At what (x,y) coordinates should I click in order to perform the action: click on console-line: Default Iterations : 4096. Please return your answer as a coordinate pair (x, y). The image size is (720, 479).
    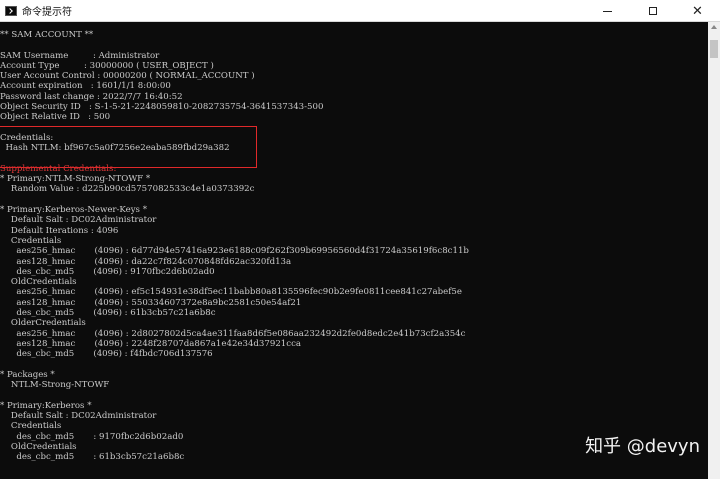
    Looking at the image, I should click on (59, 230).